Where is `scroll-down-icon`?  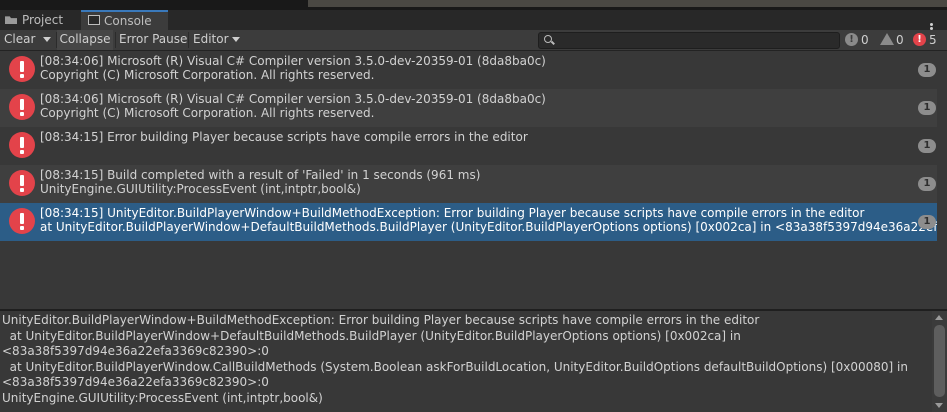
scroll-down-icon is located at coordinates (939, 405).